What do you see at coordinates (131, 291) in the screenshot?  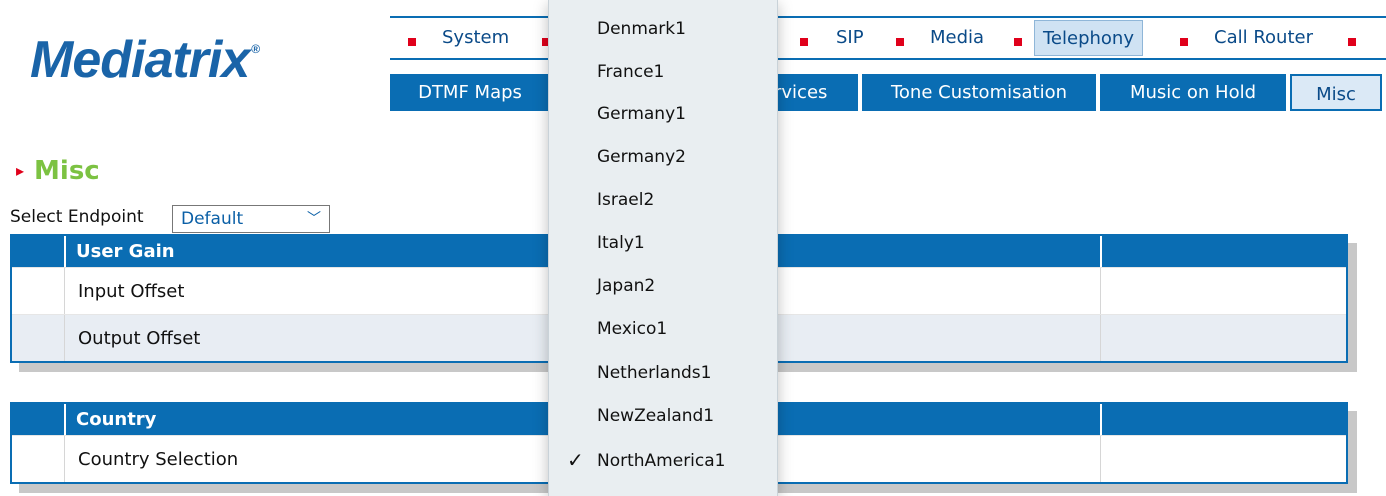 I see `input-offset-label: Input Offset` at bounding box center [131, 291].